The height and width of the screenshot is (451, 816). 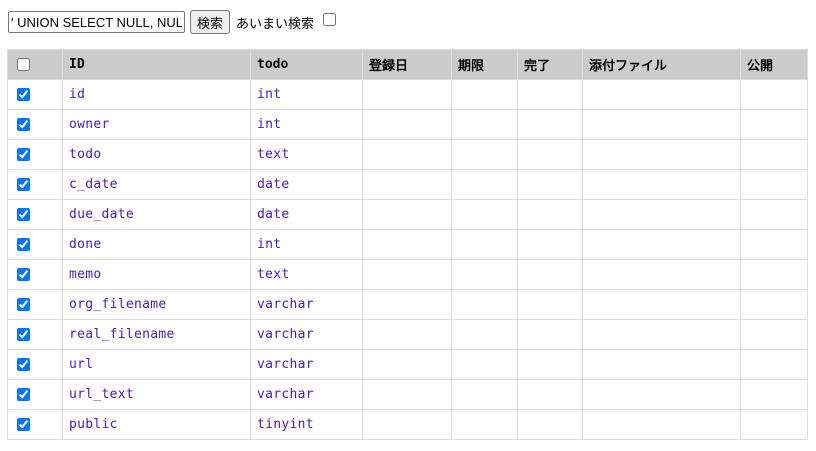 I want to click on search-bar: 検索 あいまい検索, so click(x=172, y=22).